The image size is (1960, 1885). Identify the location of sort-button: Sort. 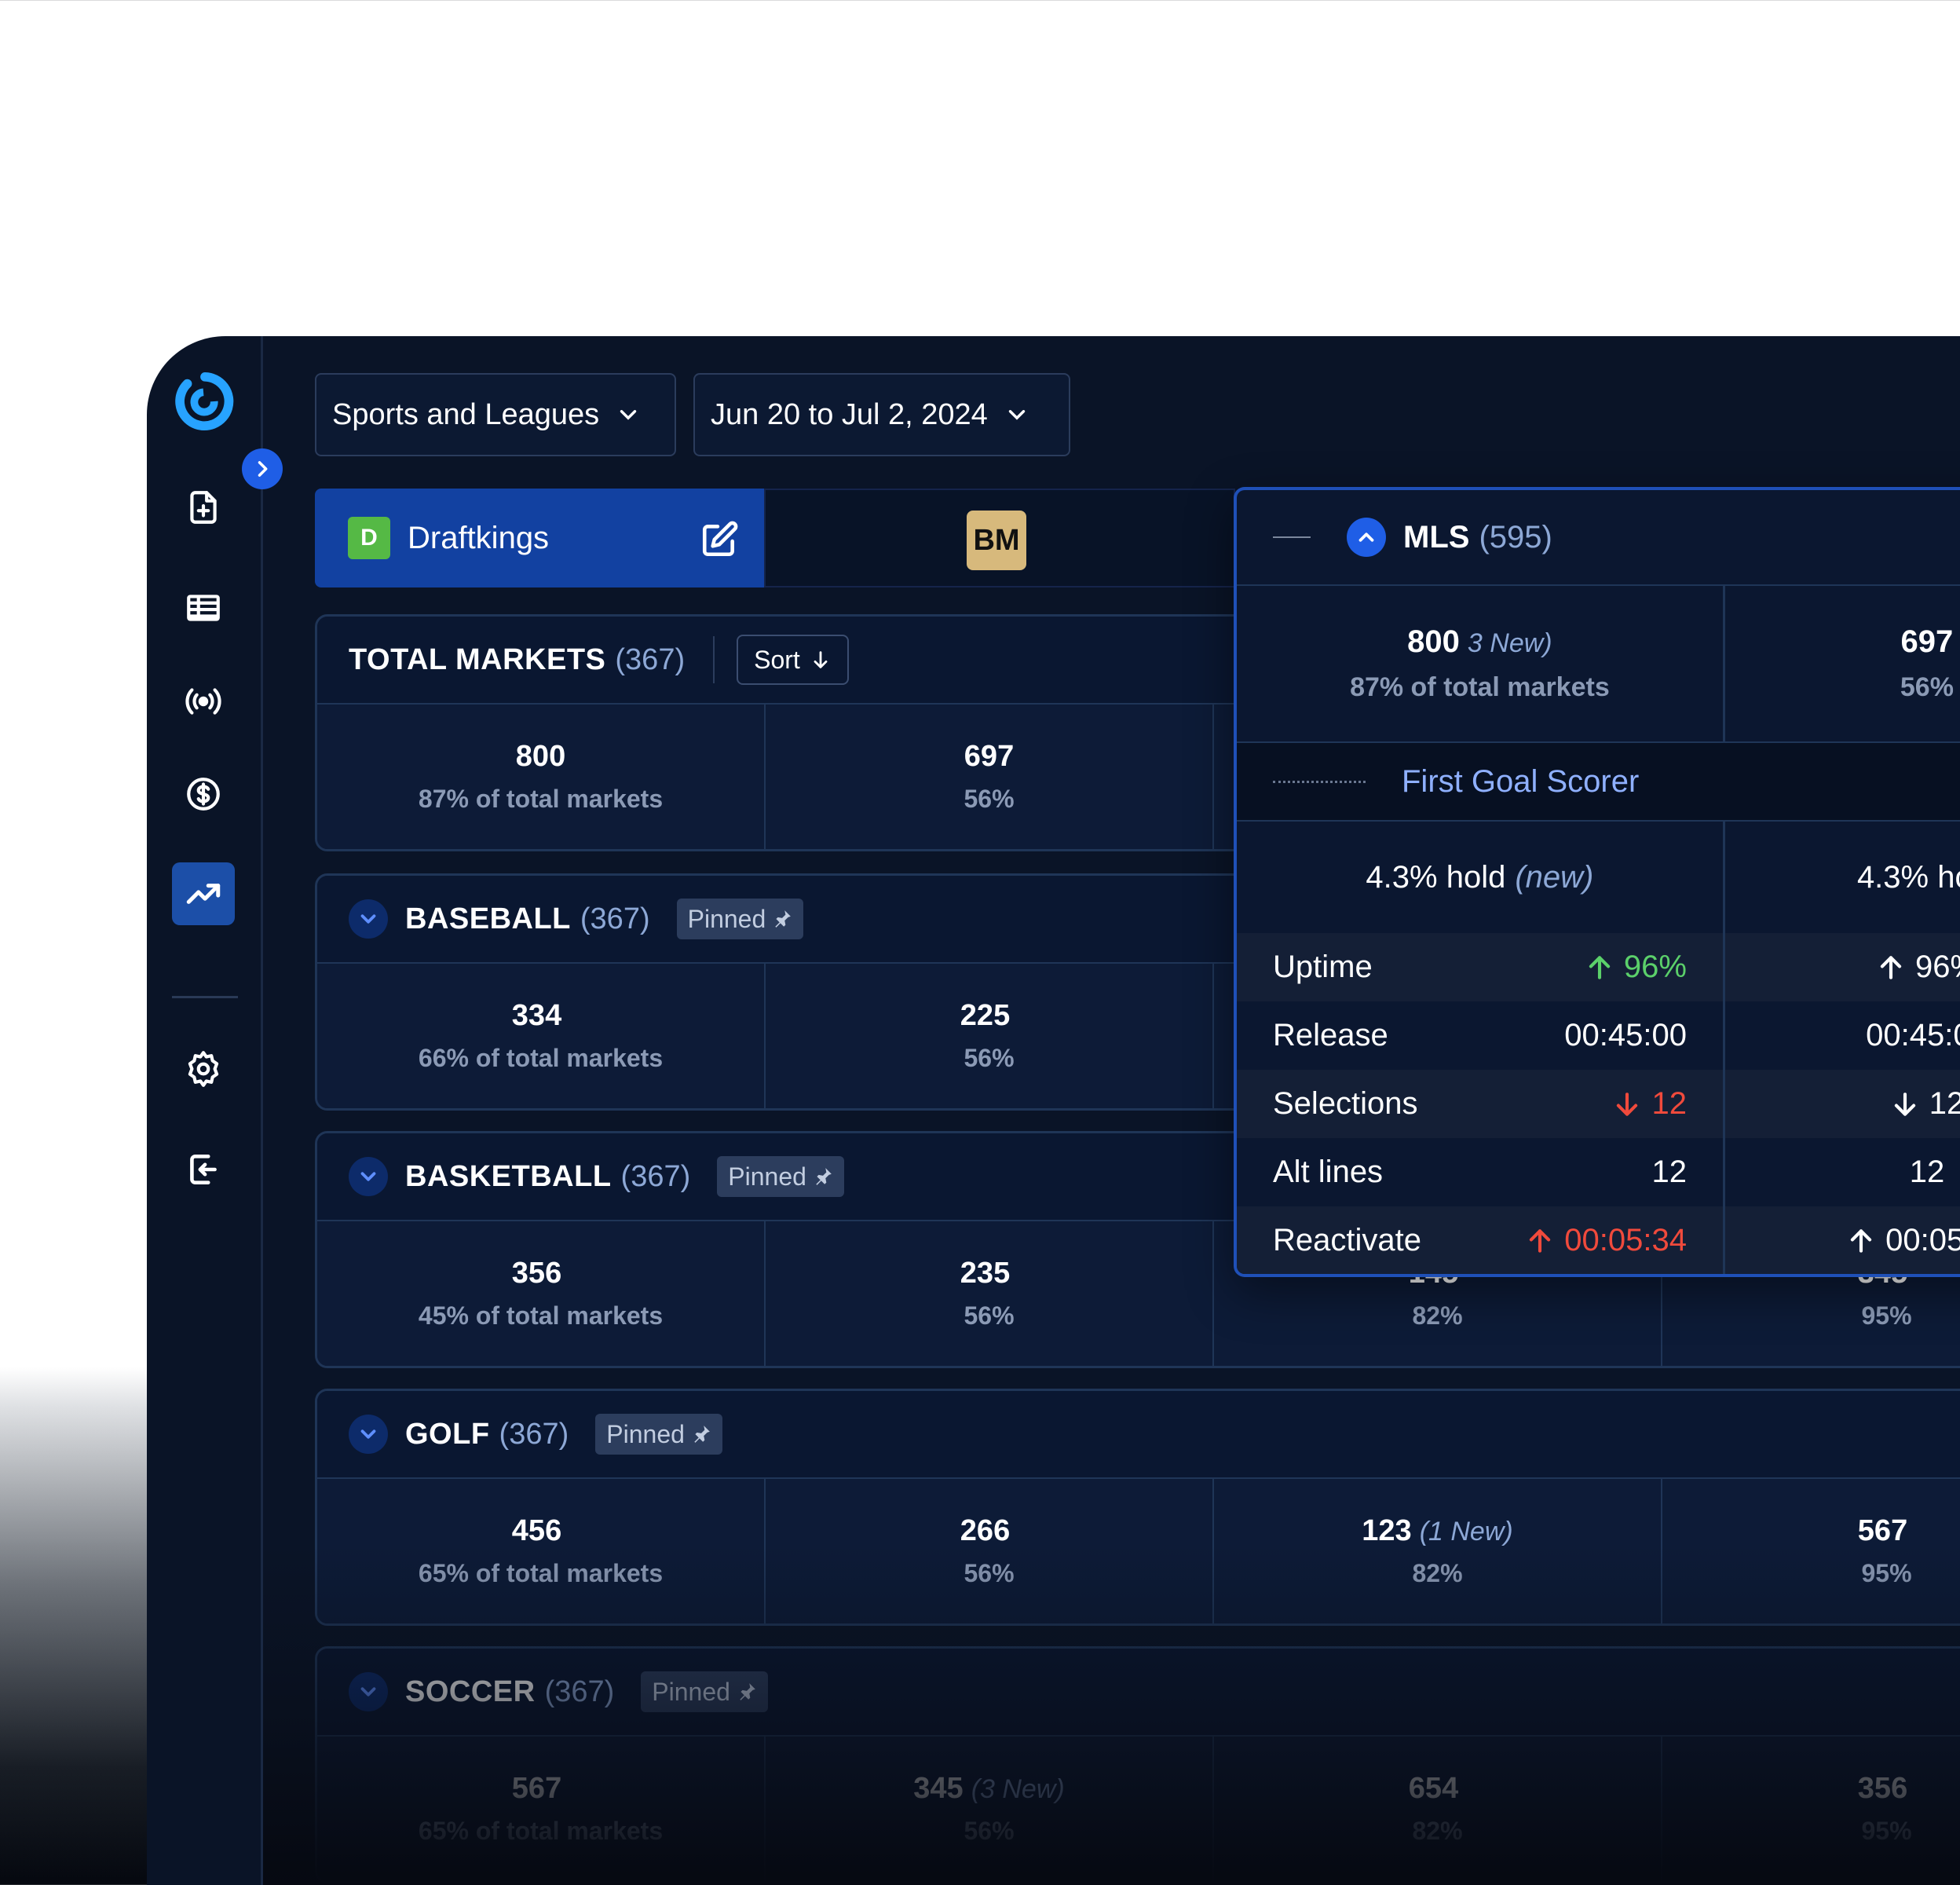
(793, 660).